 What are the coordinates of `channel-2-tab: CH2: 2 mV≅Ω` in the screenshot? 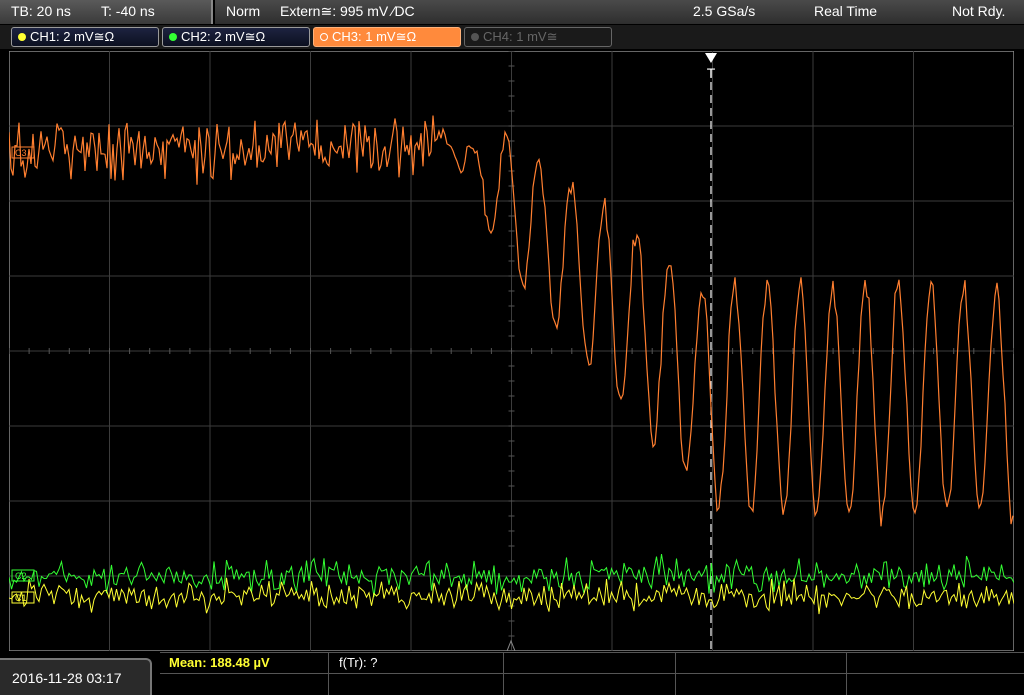 It's located at (236, 37).